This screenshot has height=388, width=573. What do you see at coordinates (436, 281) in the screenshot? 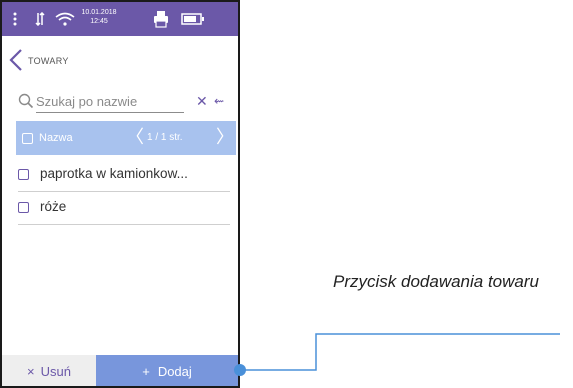
I see `callout-label: Przycisk dodawania towaru` at bounding box center [436, 281].